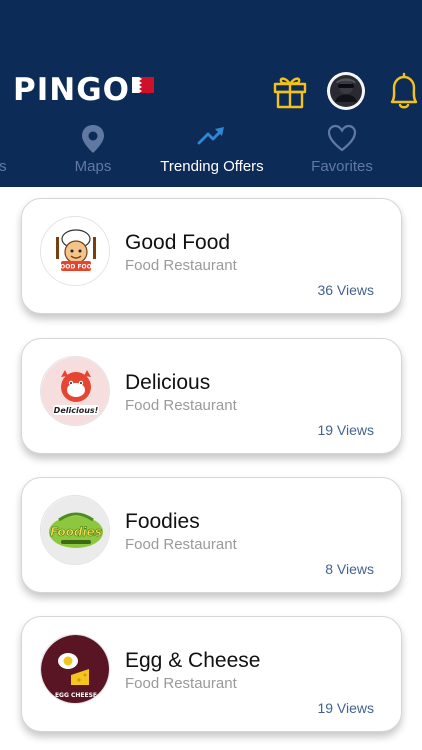  I want to click on svg-text: Delicious!, so click(76, 410).